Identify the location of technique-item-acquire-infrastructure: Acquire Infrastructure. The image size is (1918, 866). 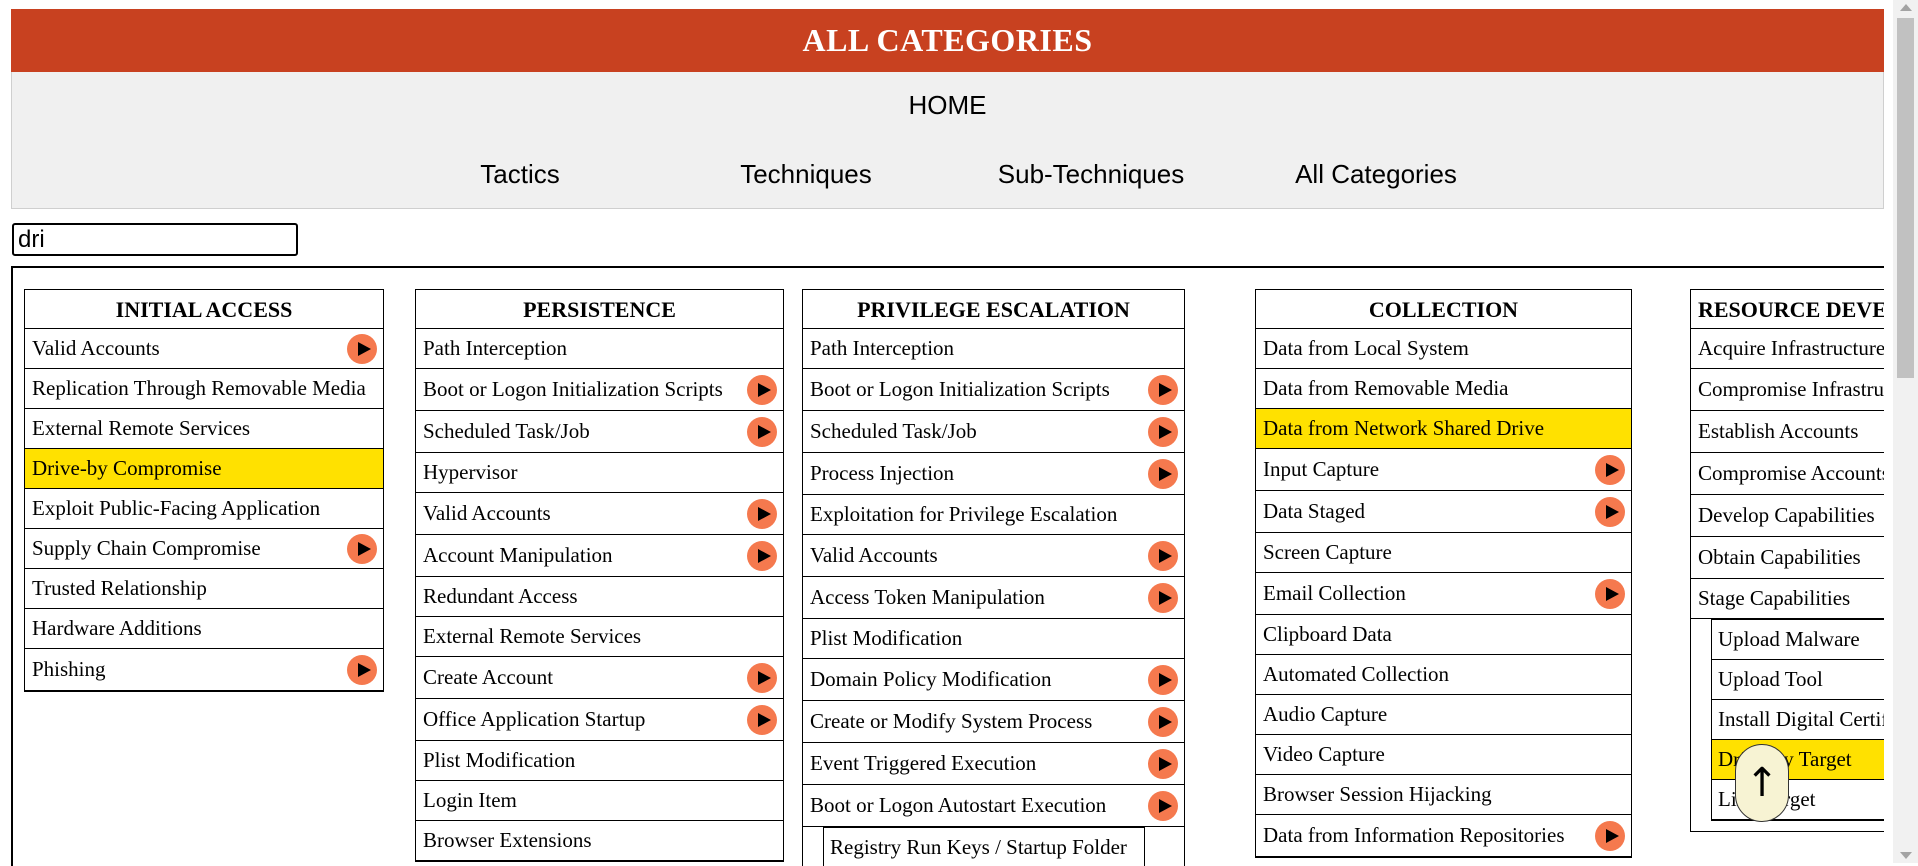
(1787, 349).